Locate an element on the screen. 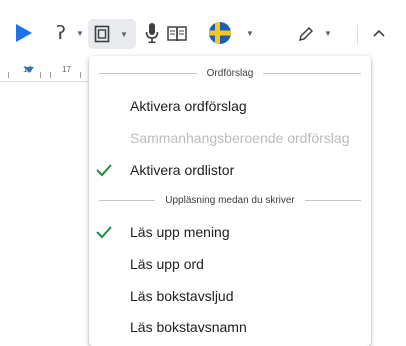 The image size is (406, 346). menu-item-label: Läs bokstavsljud is located at coordinates (182, 296).